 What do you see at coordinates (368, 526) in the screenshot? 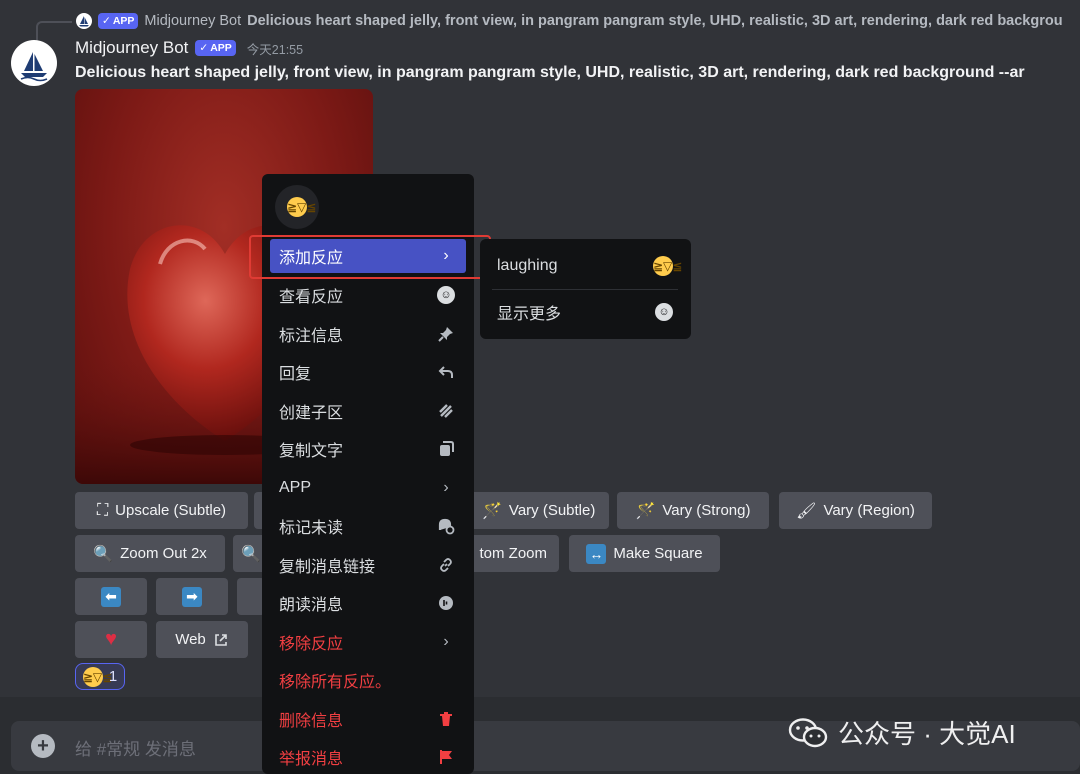
I see `menu-item-mark-unread: 标记未读` at bounding box center [368, 526].